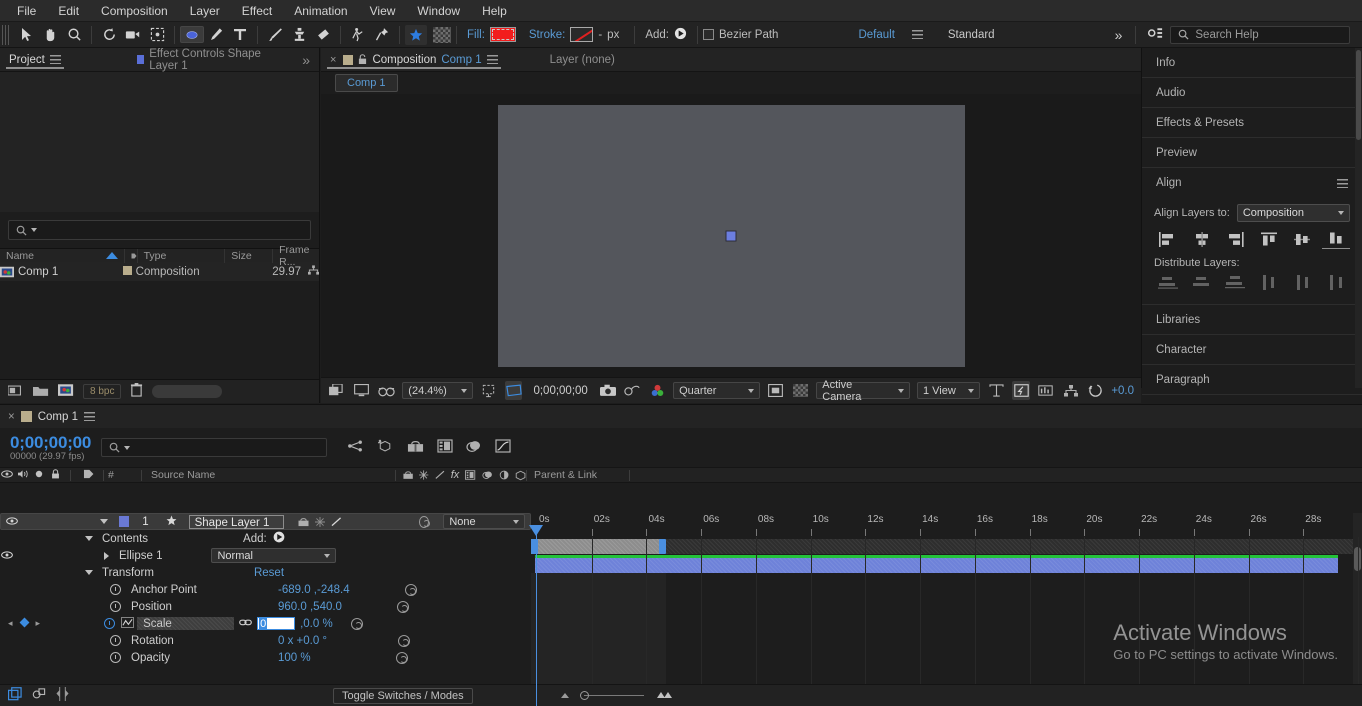  What do you see at coordinates (1335, 239) in the screenshot?
I see `align-bottom-icon` at bounding box center [1335, 239].